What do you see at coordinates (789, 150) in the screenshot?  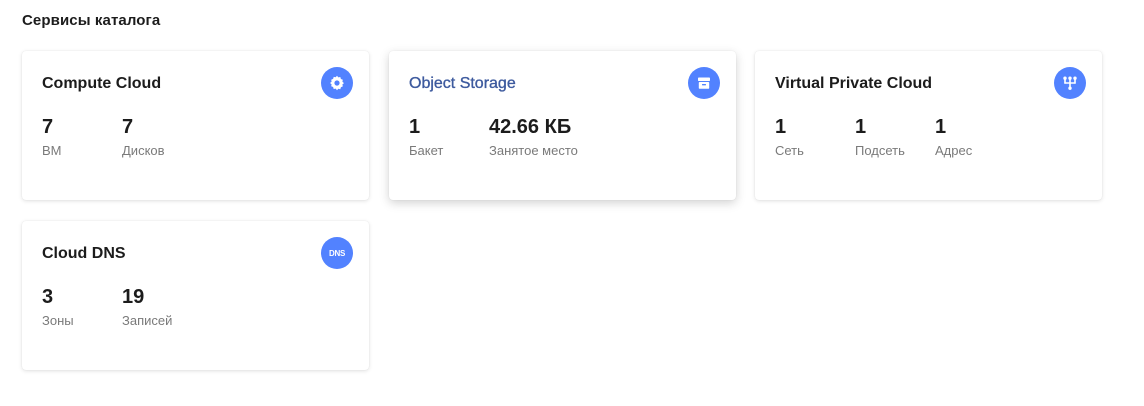 I see `stat-label: Сеть` at bounding box center [789, 150].